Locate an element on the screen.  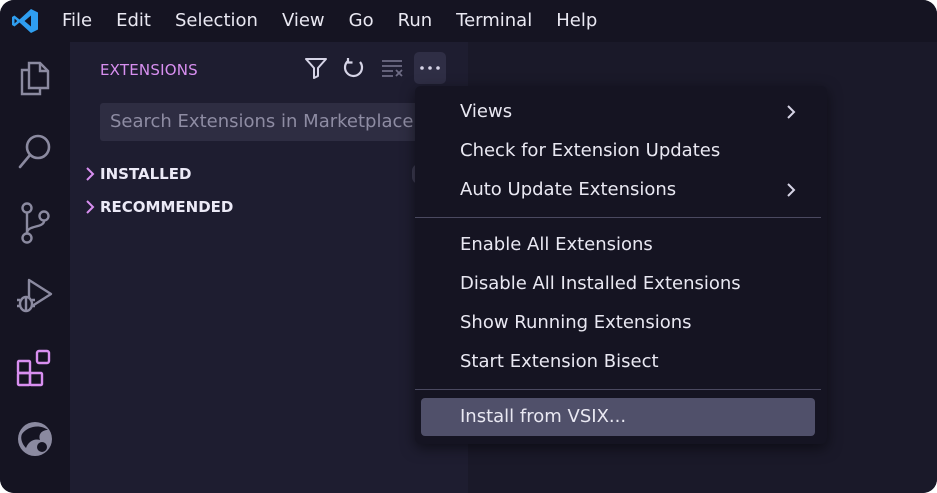
menu-help: Help is located at coordinates (576, 21).